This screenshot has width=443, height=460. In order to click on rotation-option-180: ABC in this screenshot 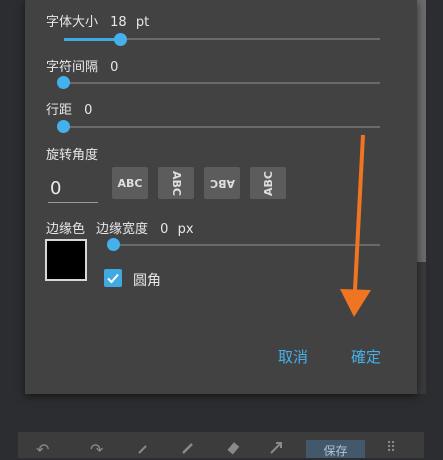, I will do `click(222, 183)`.